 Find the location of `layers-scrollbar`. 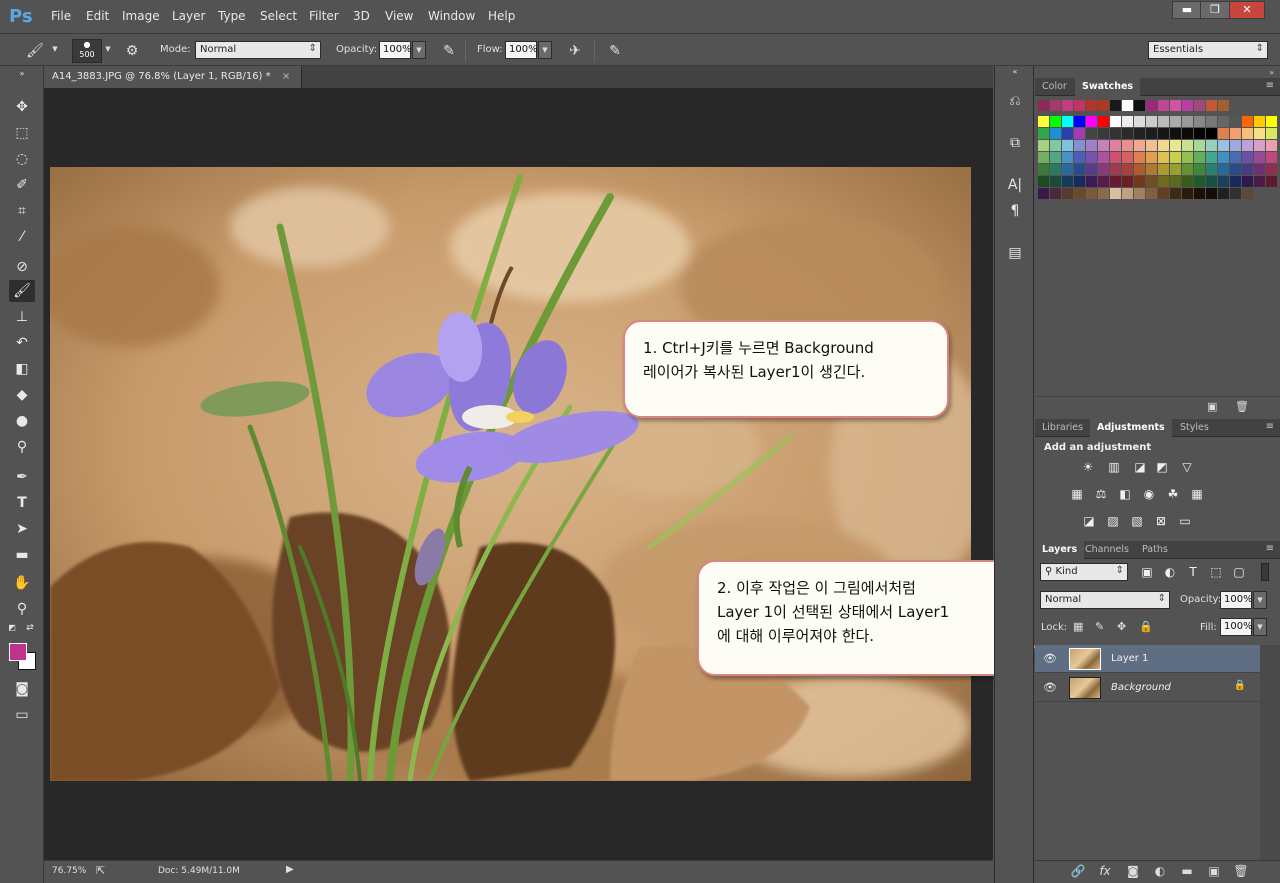

layers-scrollbar is located at coordinates (1270, 752).